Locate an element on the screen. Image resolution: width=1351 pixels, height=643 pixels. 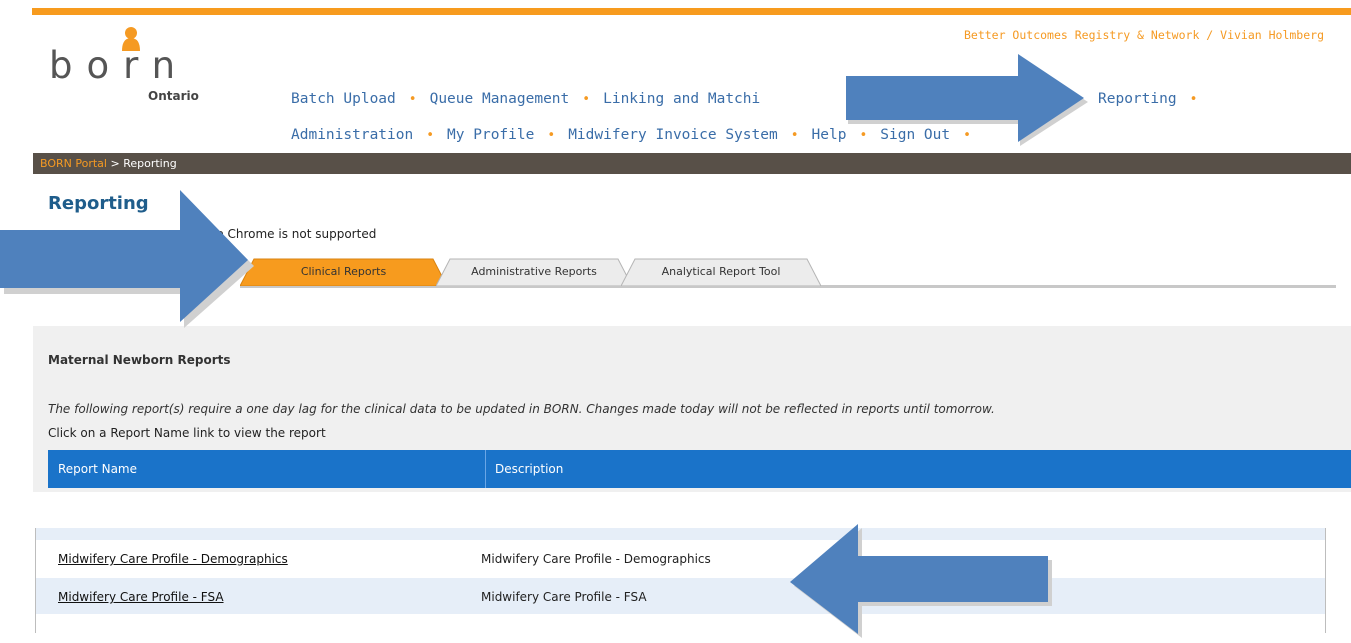
table-header: Report Name Description is located at coordinates (699, 469).